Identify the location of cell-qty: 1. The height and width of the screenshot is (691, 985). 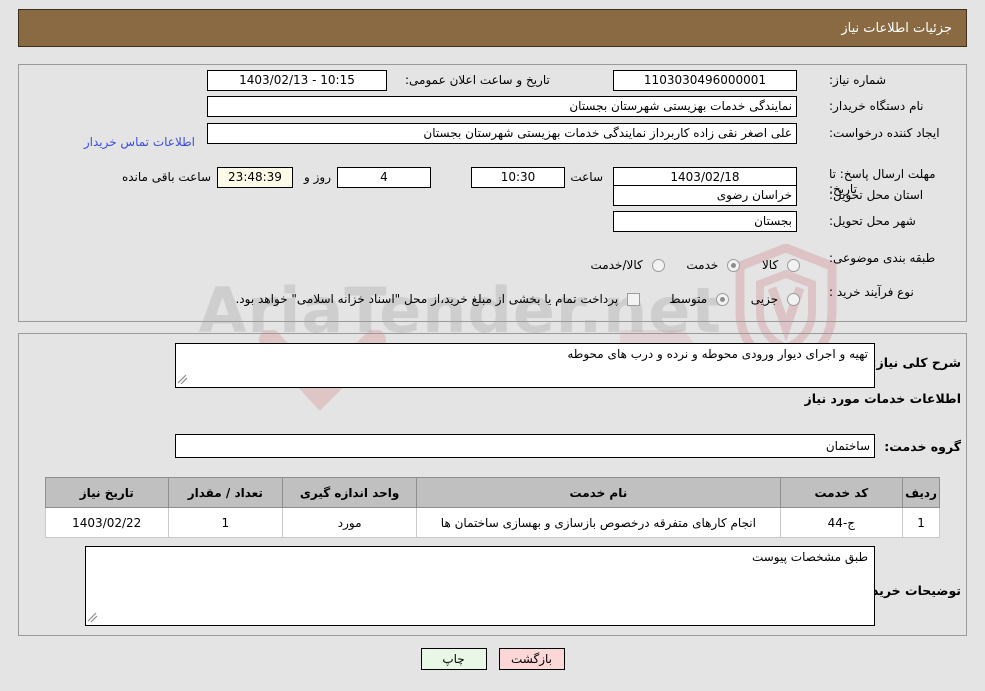
(225, 522).